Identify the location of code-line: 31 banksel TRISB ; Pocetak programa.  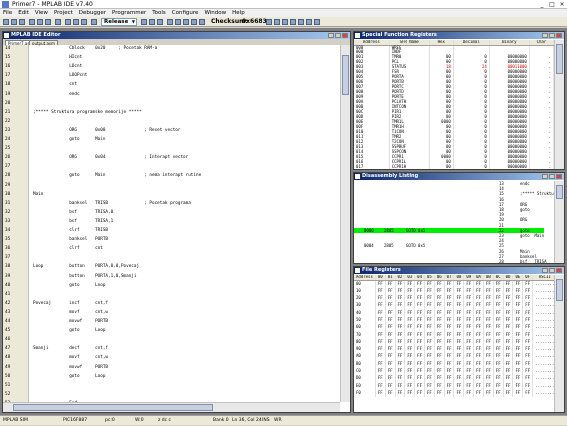
(171, 203).